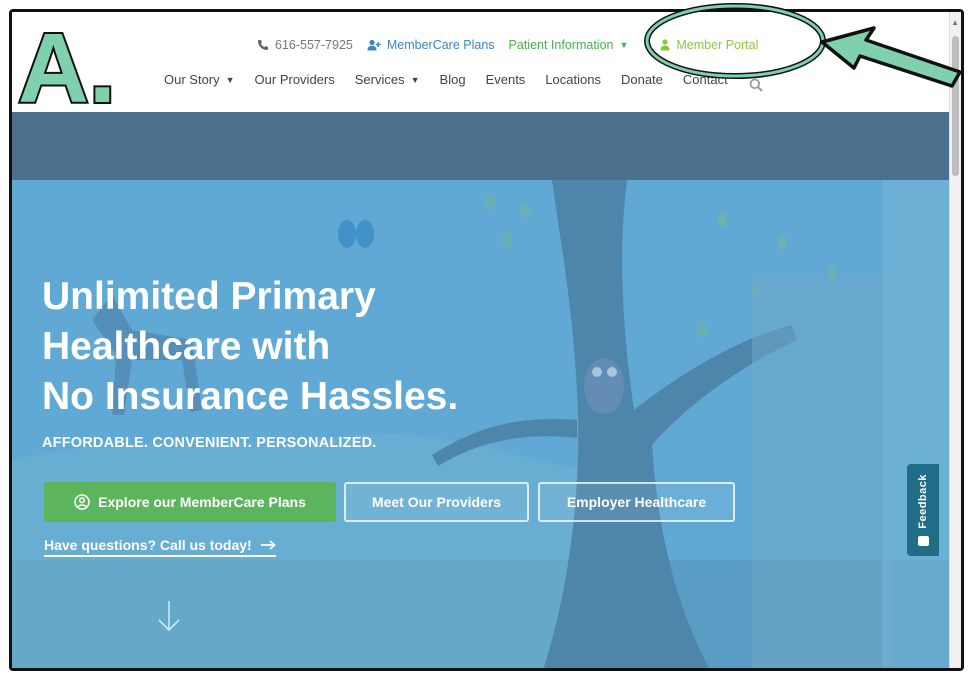 Image resolution: width=972 pixels, height=673 pixels. Describe the element at coordinates (436, 502) in the screenshot. I see `meet-our-providers-button: Meet Our Providers` at that location.